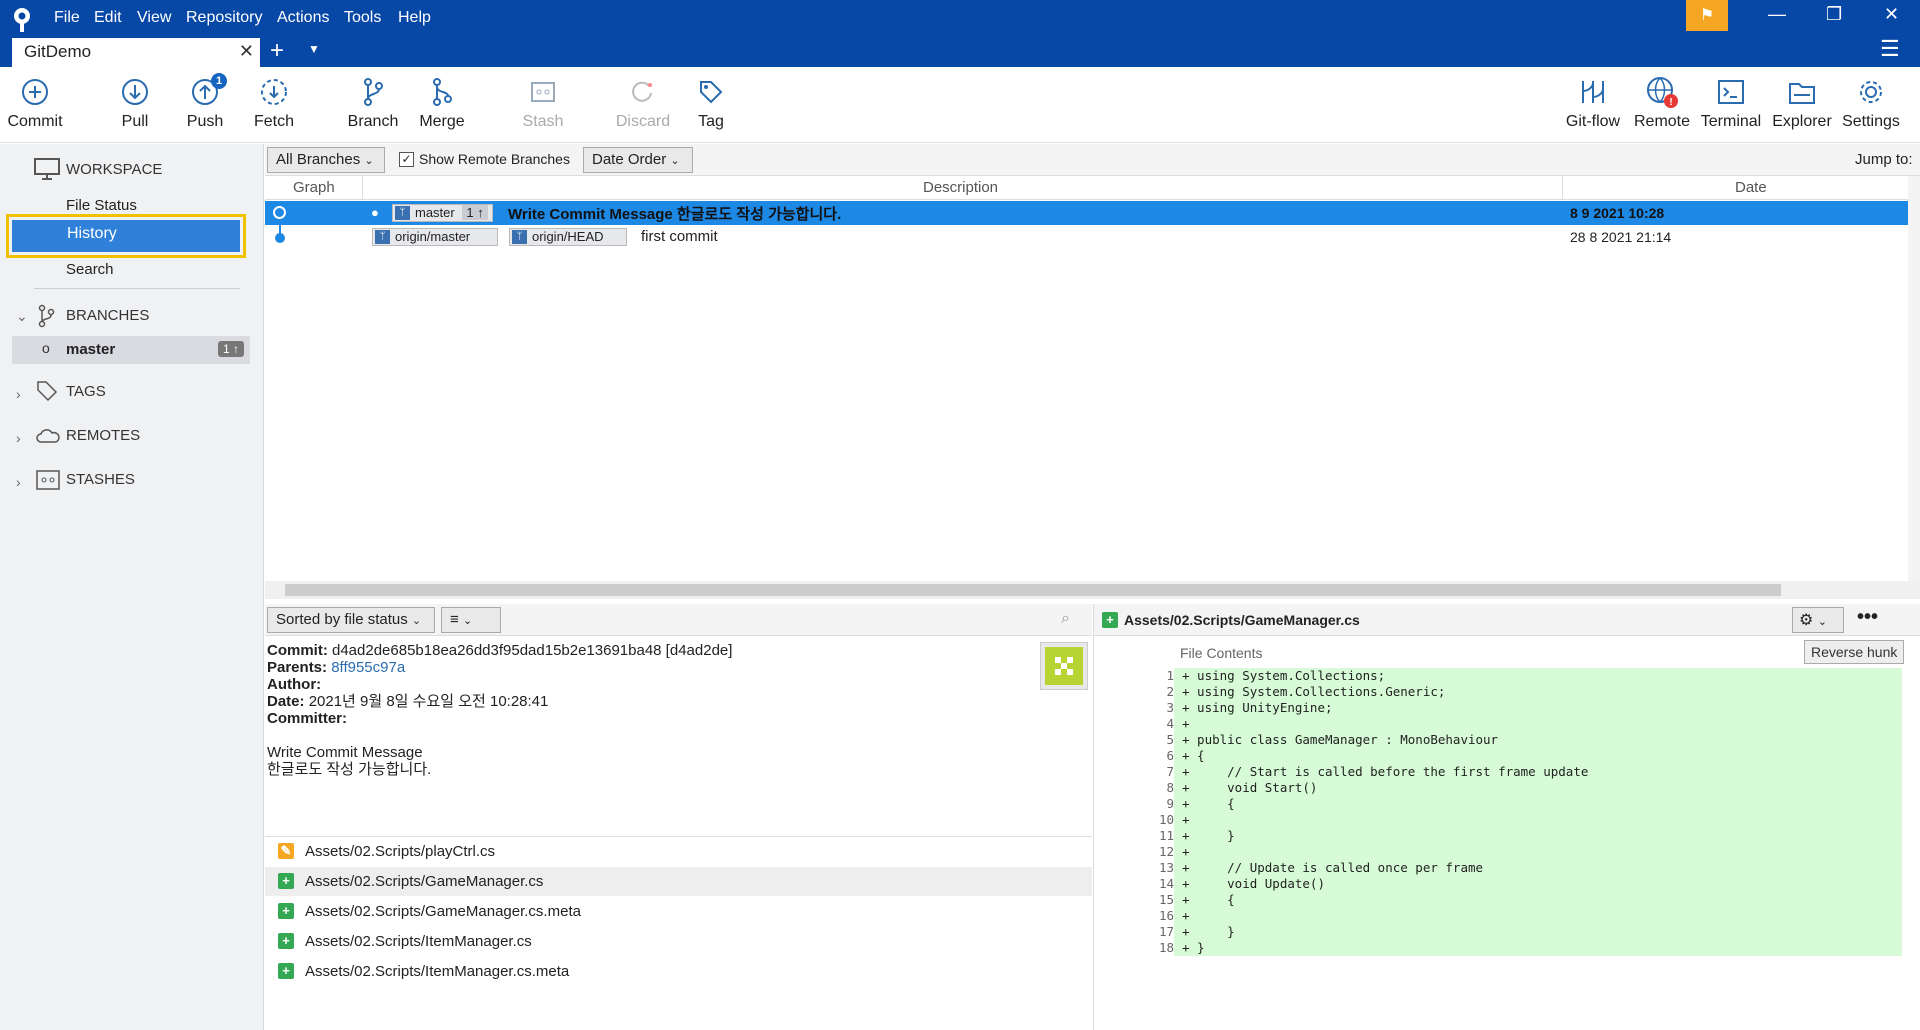 This screenshot has height=1030, width=1920. What do you see at coordinates (1507, 820) in the screenshot?
I see `diff-line: 10 +` at bounding box center [1507, 820].